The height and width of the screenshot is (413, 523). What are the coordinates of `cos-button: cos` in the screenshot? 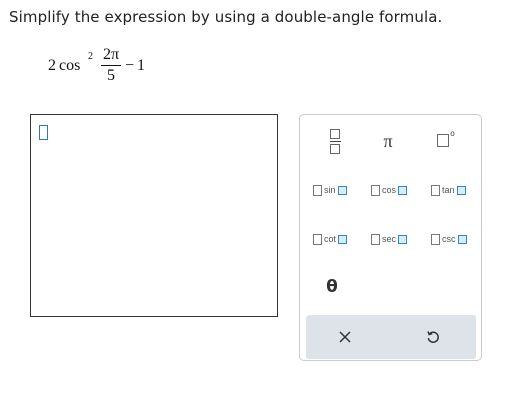 It's located at (389, 190).